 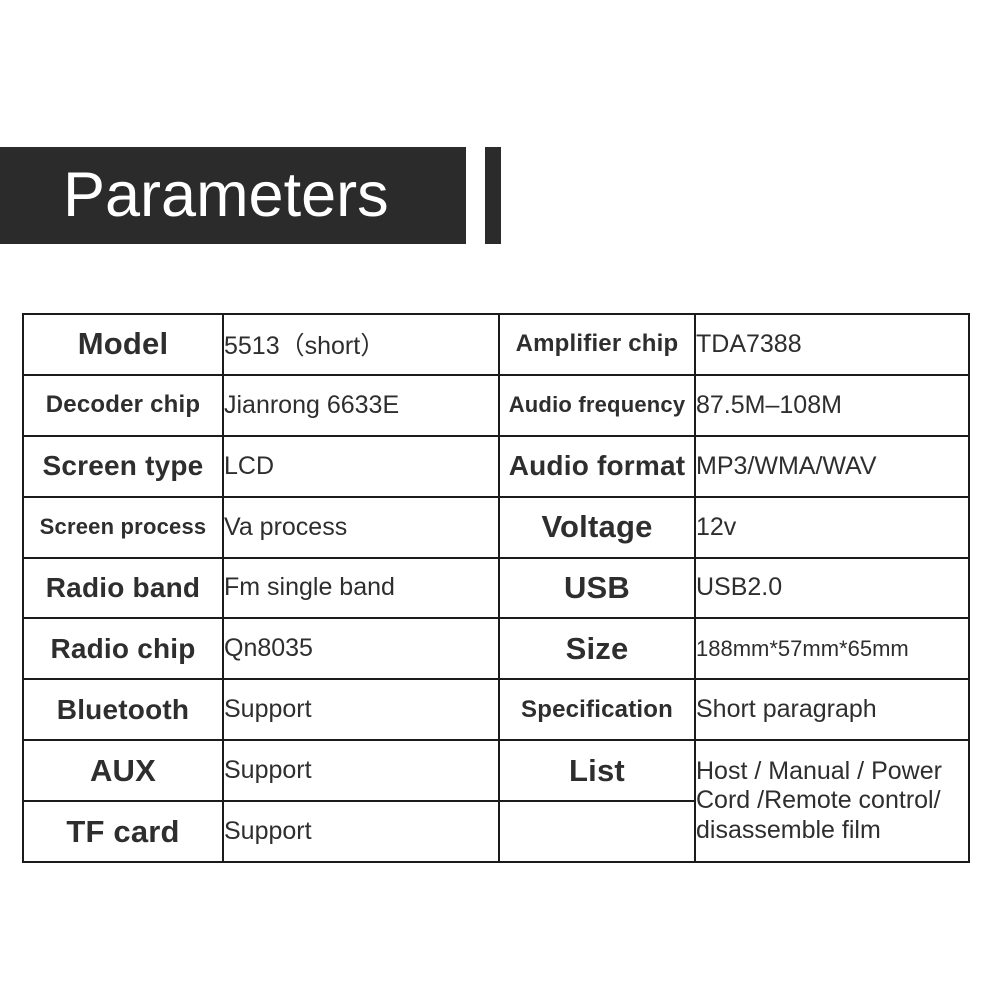 I want to click on spec-label-specification: Specification, so click(x=597, y=710).